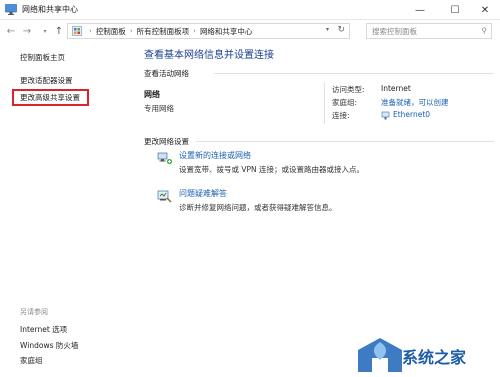 This screenshot has width=500, height=377. What do you see at coordinates (420, 10) in the screenshot?
I see `minimize-button: —` at bounding box center [420, 10].